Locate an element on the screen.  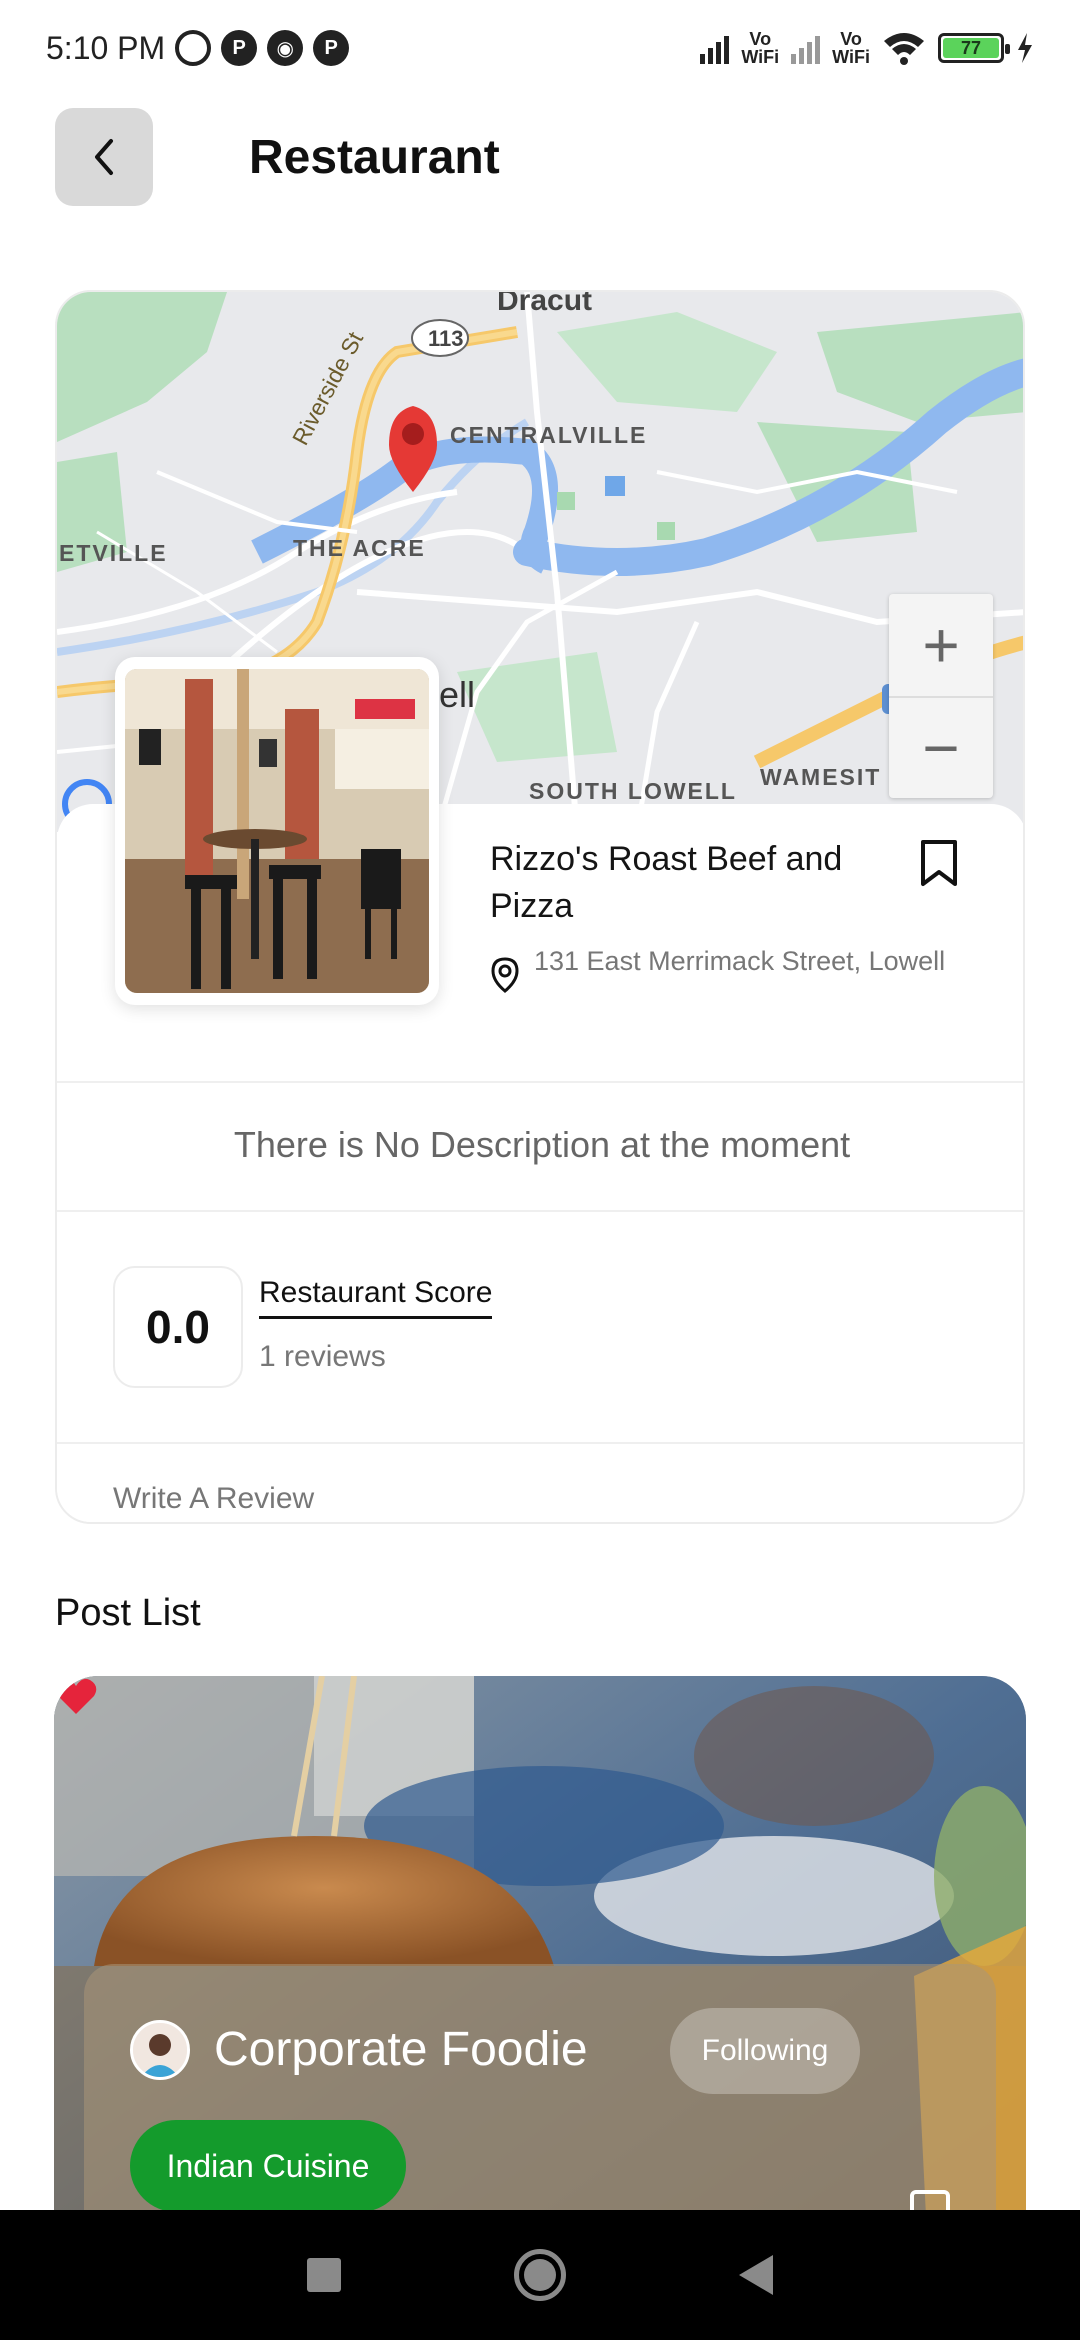
restaurant-address: 131 East Merrimack Street, Lowell is located at coordinates (720, 968).